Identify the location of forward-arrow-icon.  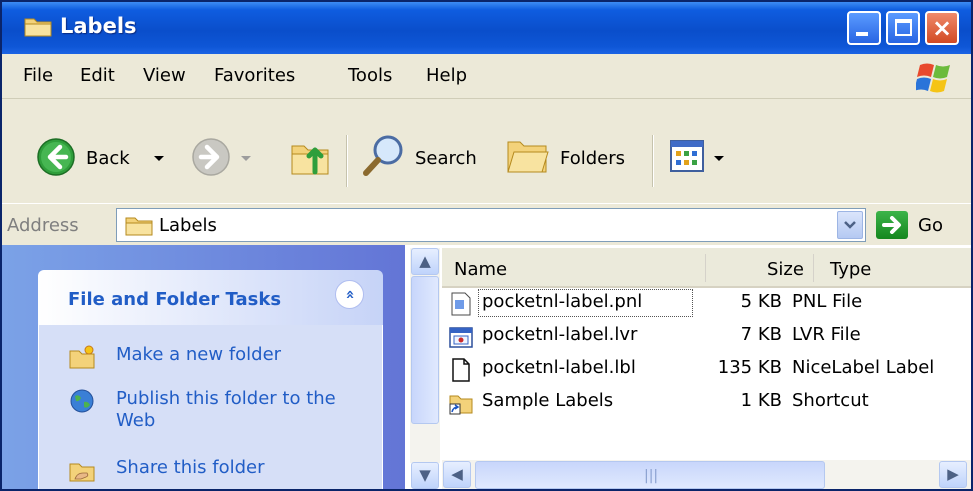
(211, 157).